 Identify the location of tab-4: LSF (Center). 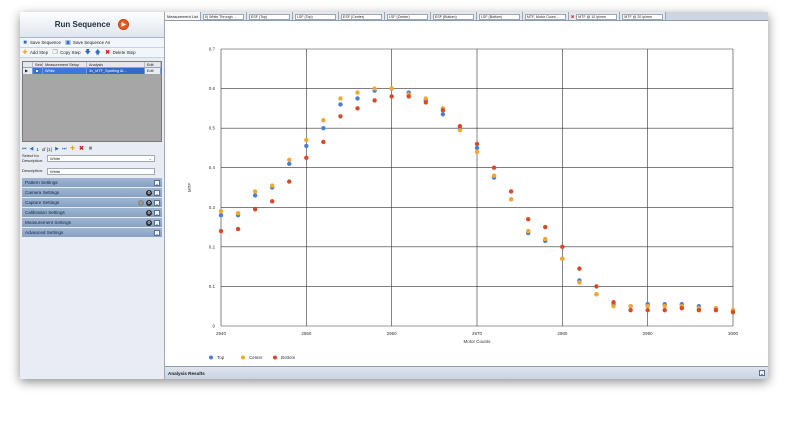
(407, 16).